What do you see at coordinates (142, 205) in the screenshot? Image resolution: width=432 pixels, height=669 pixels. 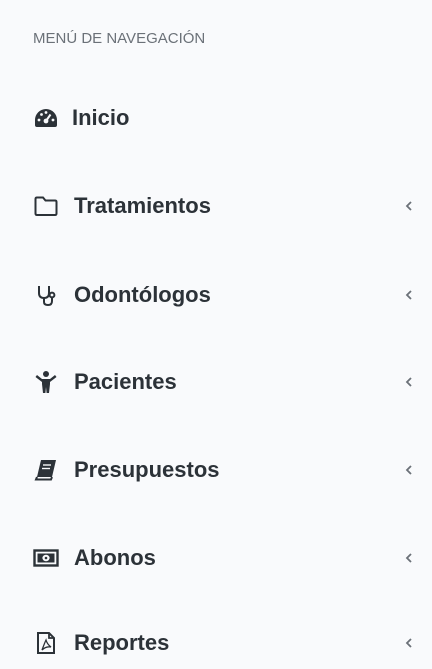 I see `sidebar-item-label: Tratamientos` at bounding box center [142, 205].